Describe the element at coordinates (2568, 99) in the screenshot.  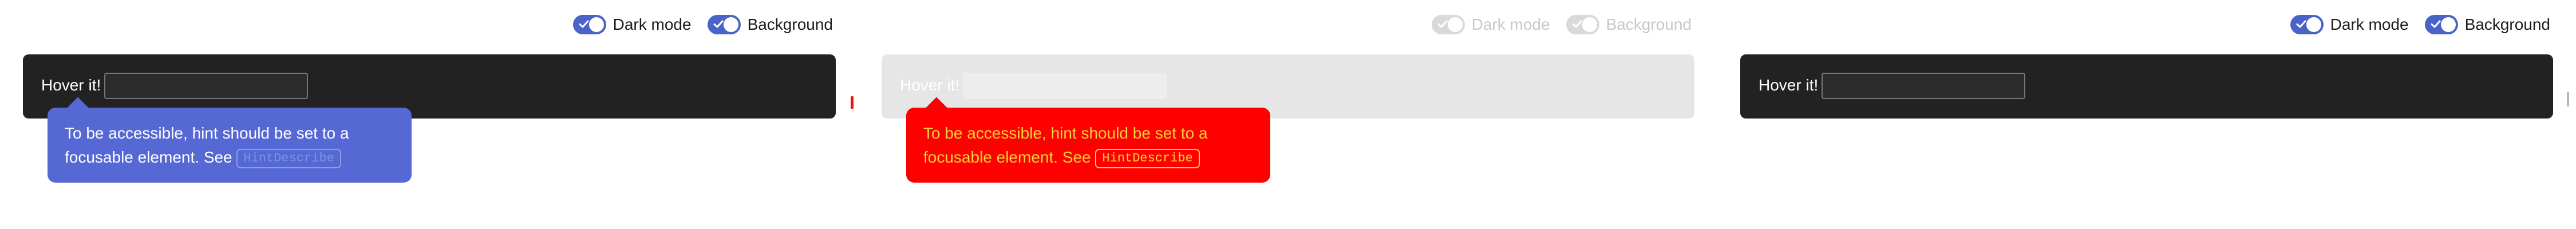
I see `scrollbar-thumb` at that location.